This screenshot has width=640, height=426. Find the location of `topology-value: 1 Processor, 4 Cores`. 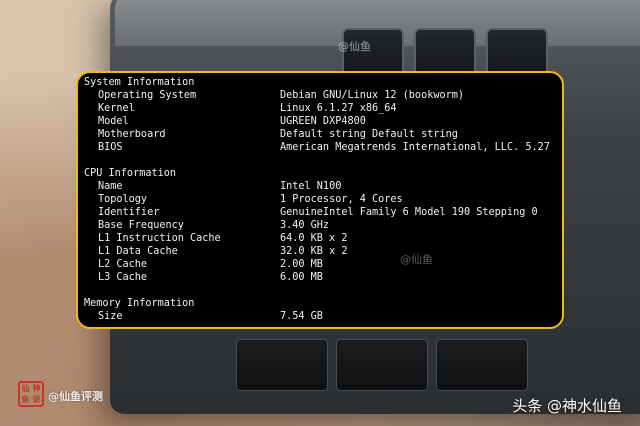

topology-value: 1 Processor, 4 Cores is located at coordinates (341, 199).